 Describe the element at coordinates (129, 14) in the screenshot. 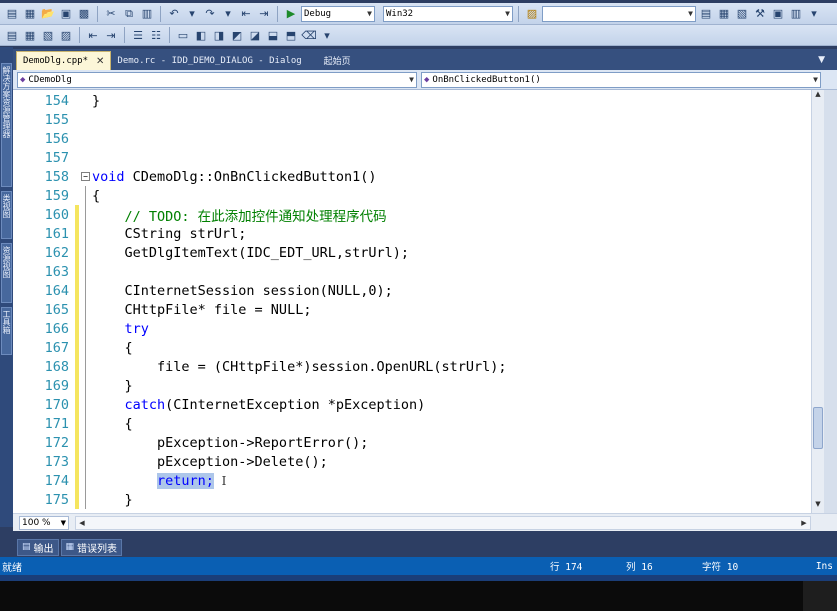

I see `copy-icon: ⧉` at that location.